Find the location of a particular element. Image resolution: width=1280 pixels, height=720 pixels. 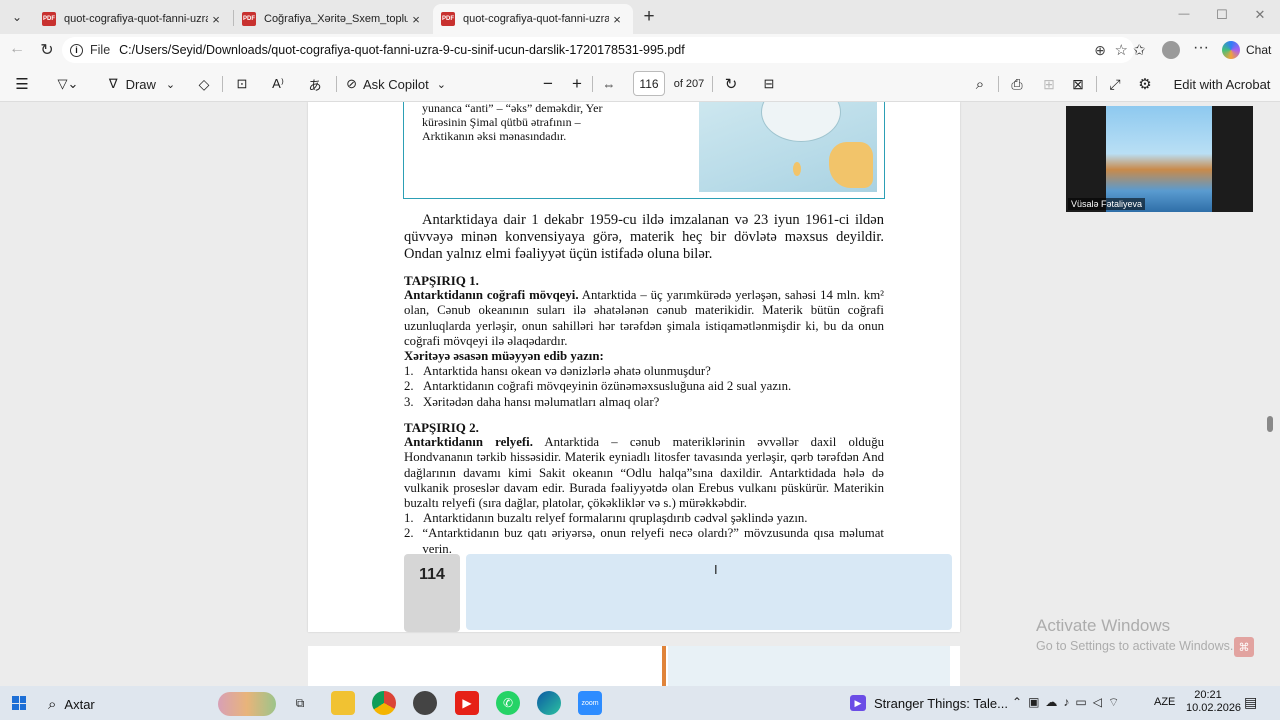

save-as-button: ⊠ is located at coordinates (1078, 84).